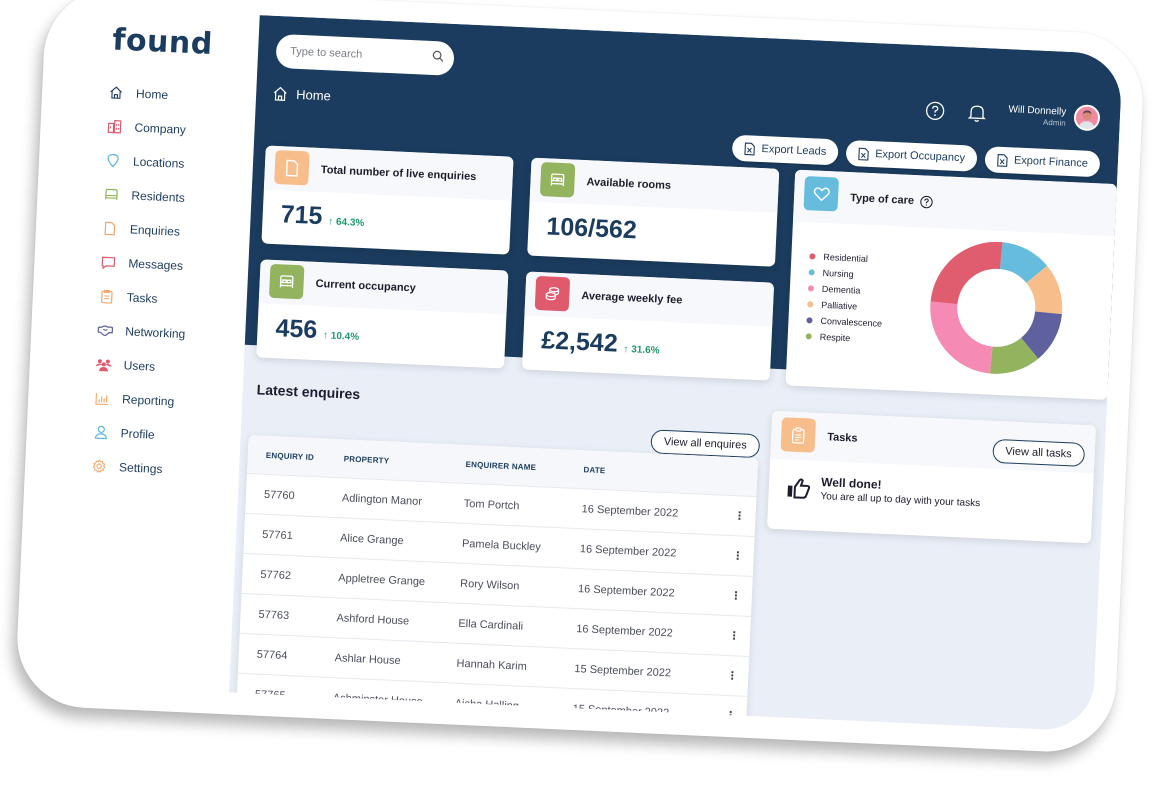  What do you see at coordinates (270, 695) in the screenshot?
I see `cell-enquiry-id: 57765` at bounding box center [270, 695].